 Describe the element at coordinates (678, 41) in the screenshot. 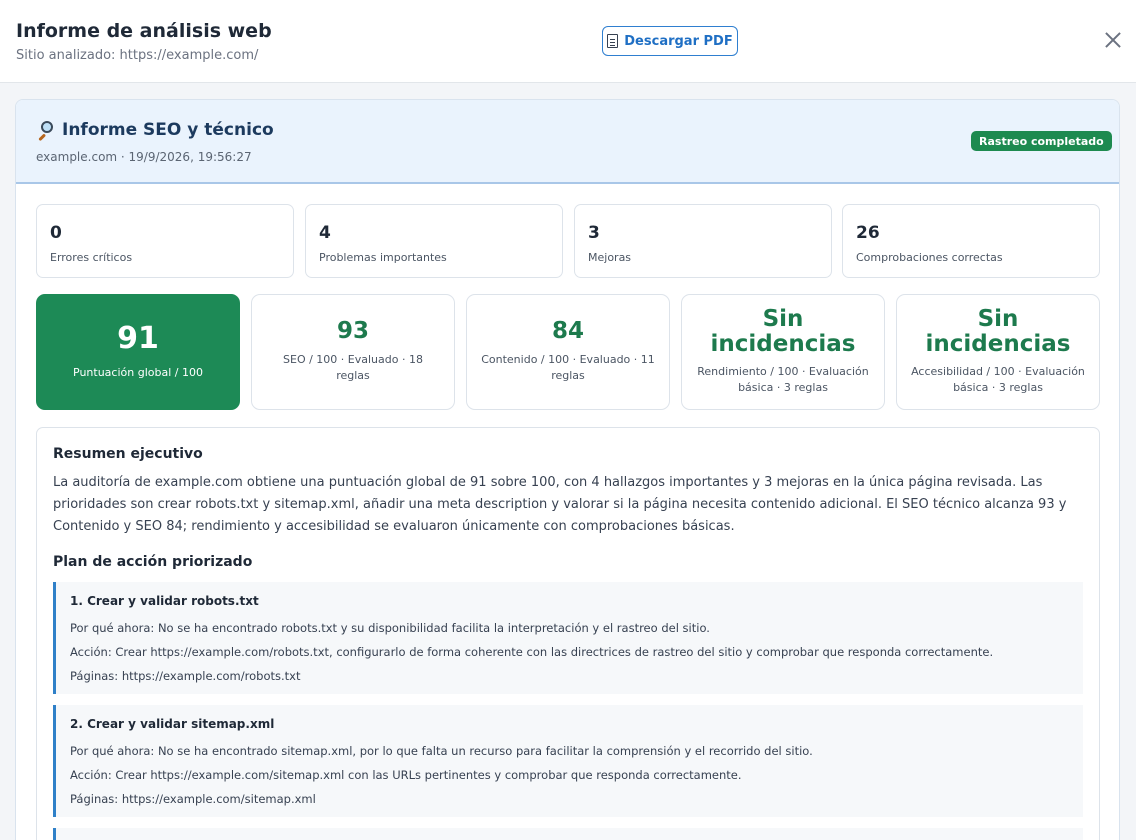

I see `download-pdf-label: Descargar PDF` at that location.